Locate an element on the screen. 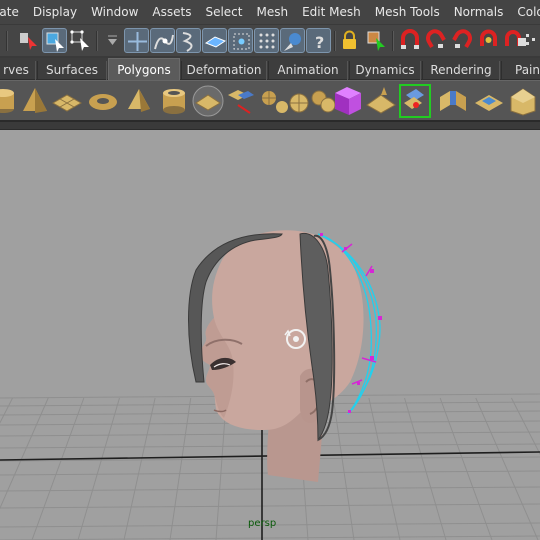 Image resolution: width=540 pixels, height=540 pixels. snap-to-points-icon is located at coordinates (188, 40).